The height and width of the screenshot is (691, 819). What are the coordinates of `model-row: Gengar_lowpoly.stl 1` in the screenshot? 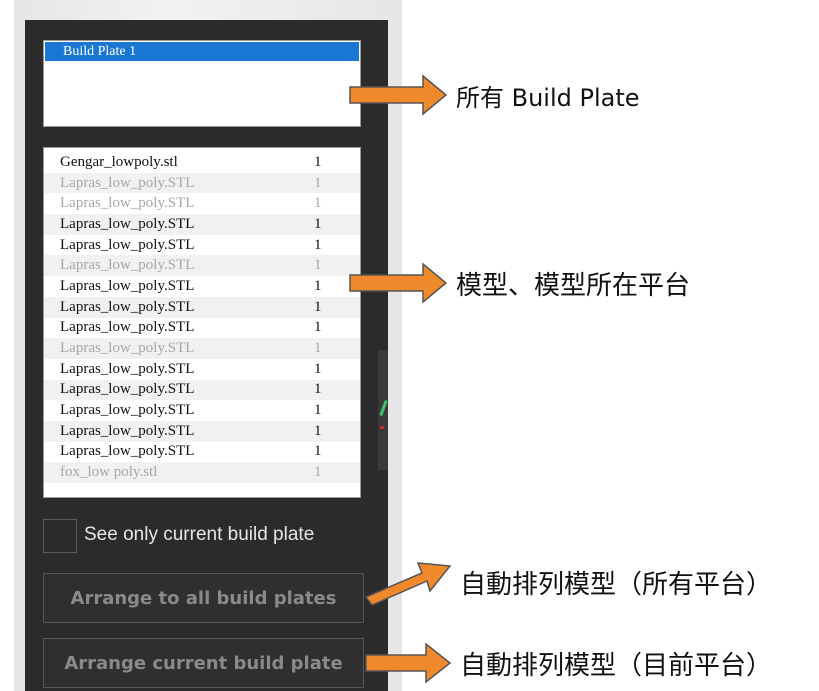 It's located at (202, 162).